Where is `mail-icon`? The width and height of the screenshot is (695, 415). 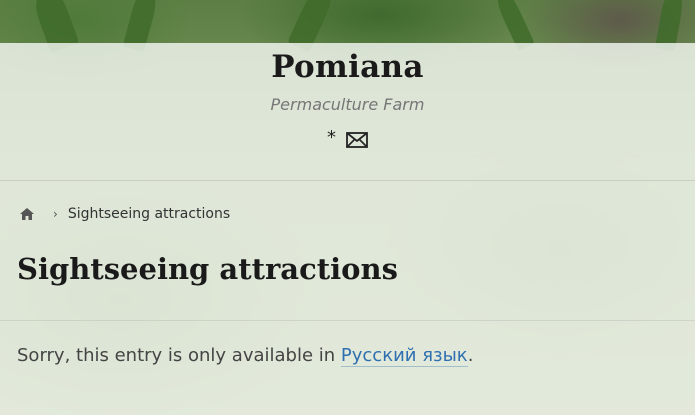 mail-icon is located at coordinates (357, 140).